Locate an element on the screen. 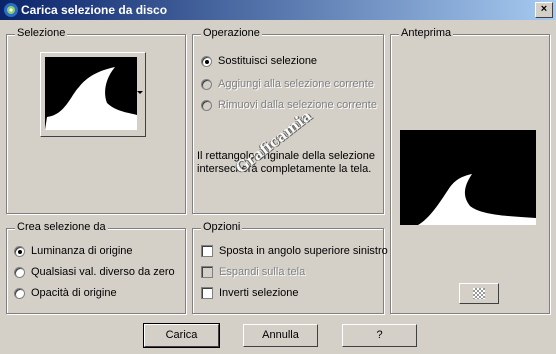  checkbox-label: Espandi sulla tela is located at coordinates (262, 272).